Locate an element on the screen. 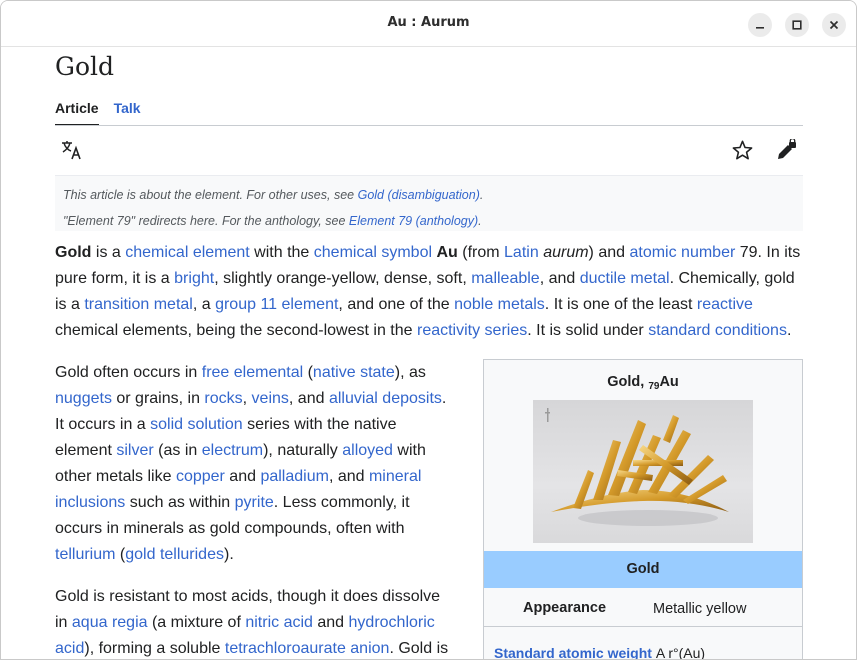  article-link: malleable is located at coordinates (505, 278).